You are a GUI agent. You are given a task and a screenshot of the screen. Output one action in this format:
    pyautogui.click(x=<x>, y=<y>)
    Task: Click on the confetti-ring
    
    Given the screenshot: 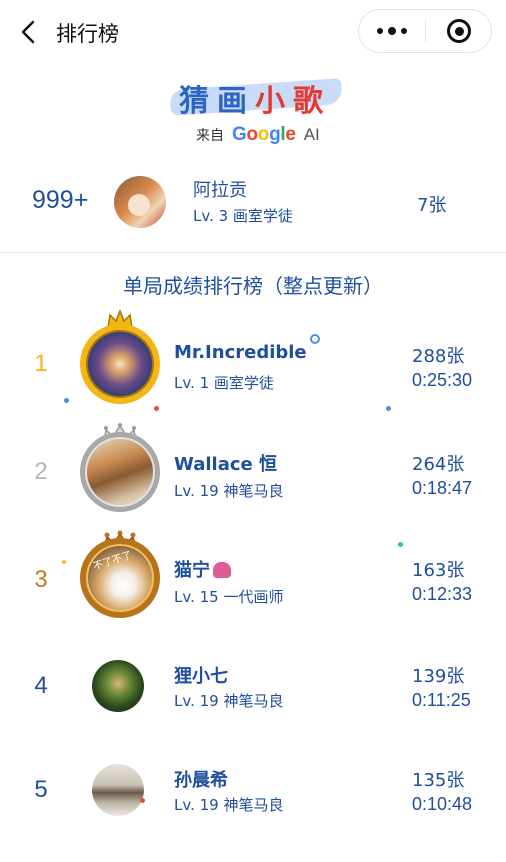 What is the action you would take?
    pyautogui.click(x=315, y=339)
    